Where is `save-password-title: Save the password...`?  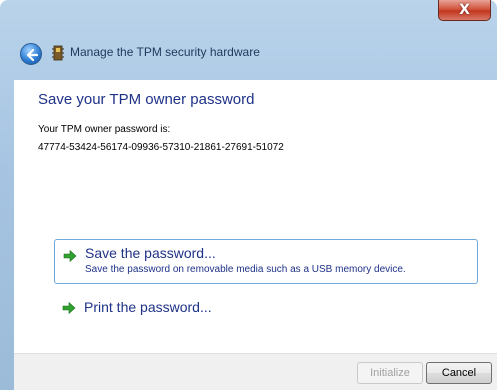 save-password-title: Save the password... is located at coordinates (150, 253).